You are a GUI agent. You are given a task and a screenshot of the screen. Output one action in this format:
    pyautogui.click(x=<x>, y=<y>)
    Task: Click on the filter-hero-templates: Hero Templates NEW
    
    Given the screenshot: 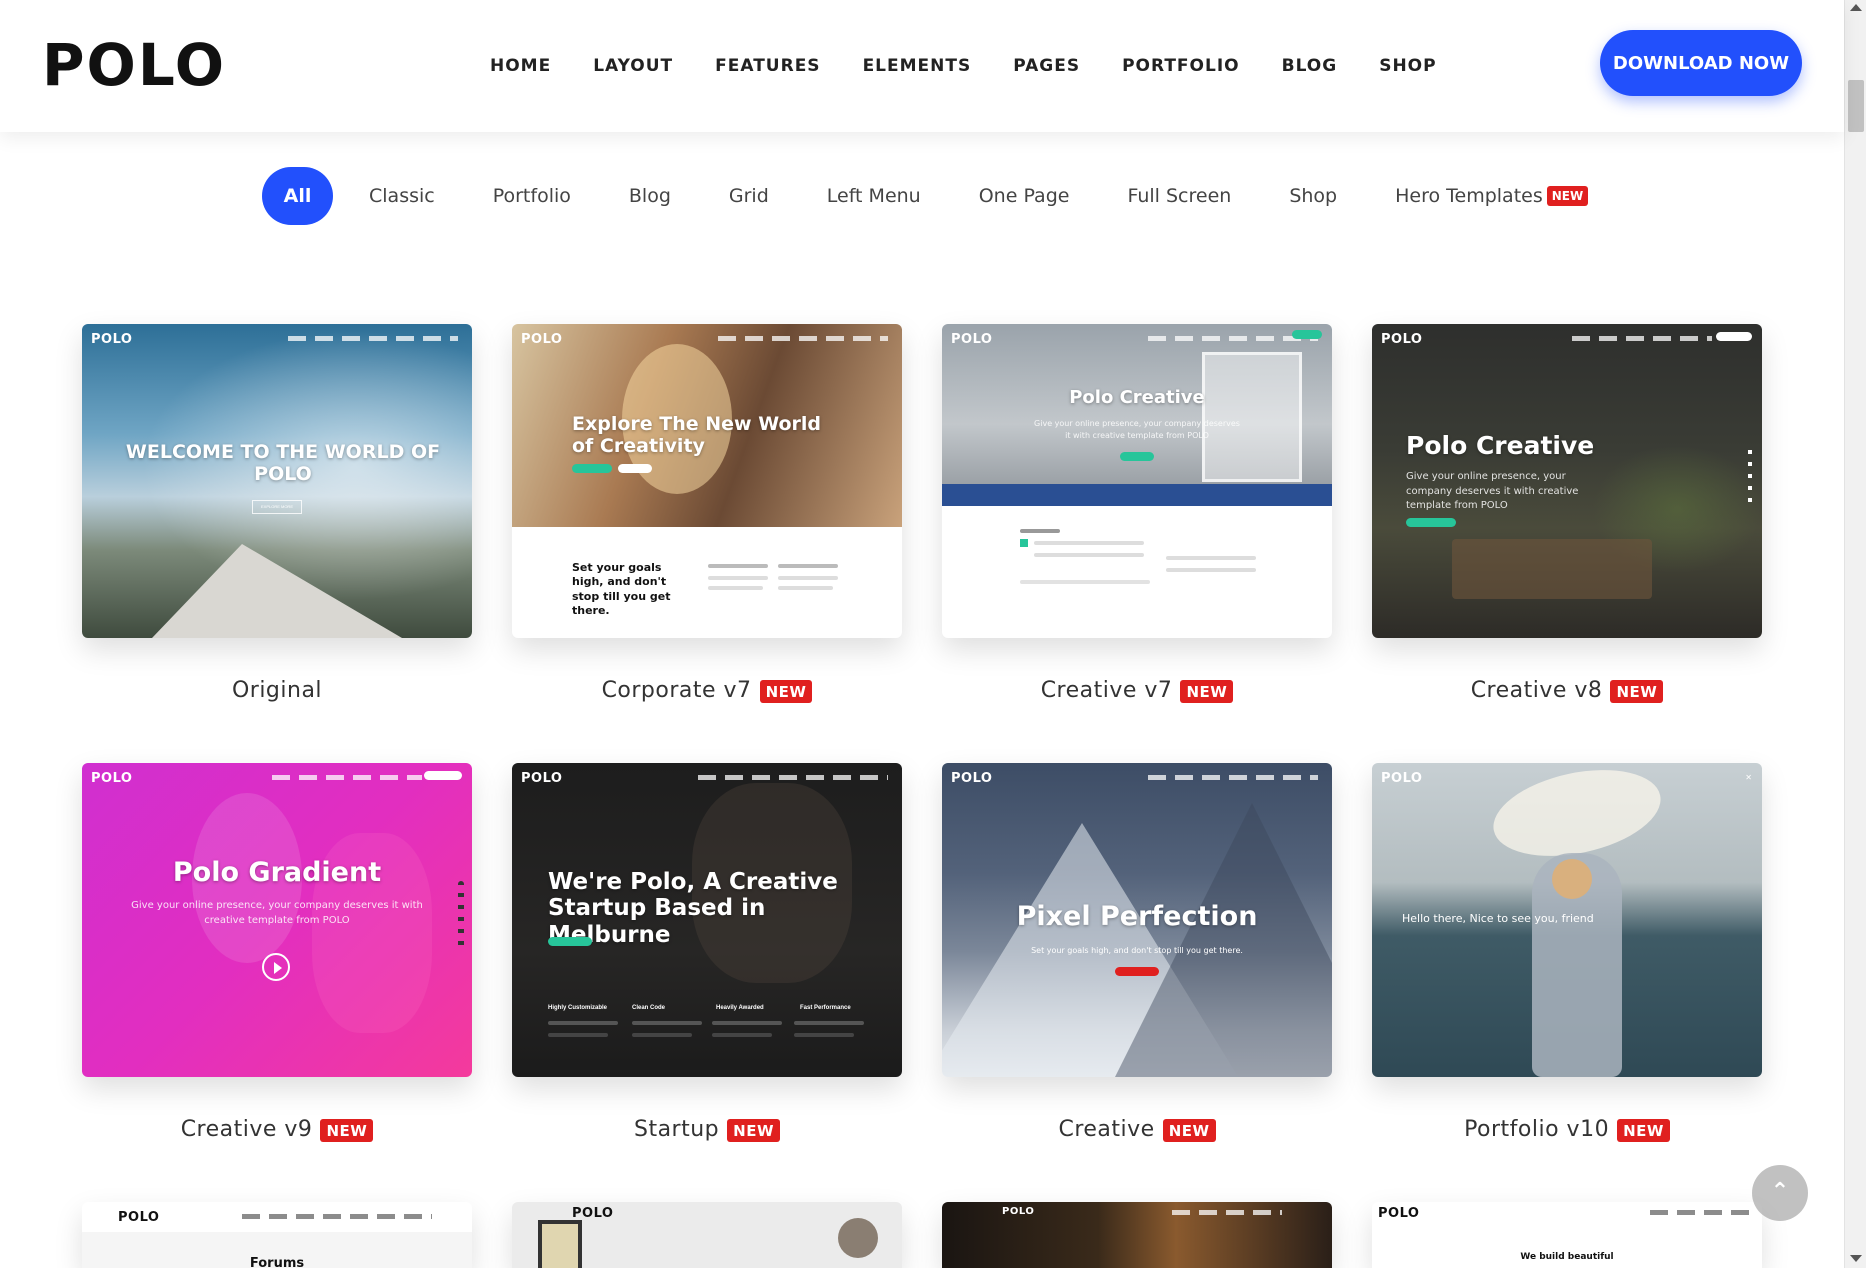 What is the action you would take?
    pyautogui.click(x=1492, y=196)
    